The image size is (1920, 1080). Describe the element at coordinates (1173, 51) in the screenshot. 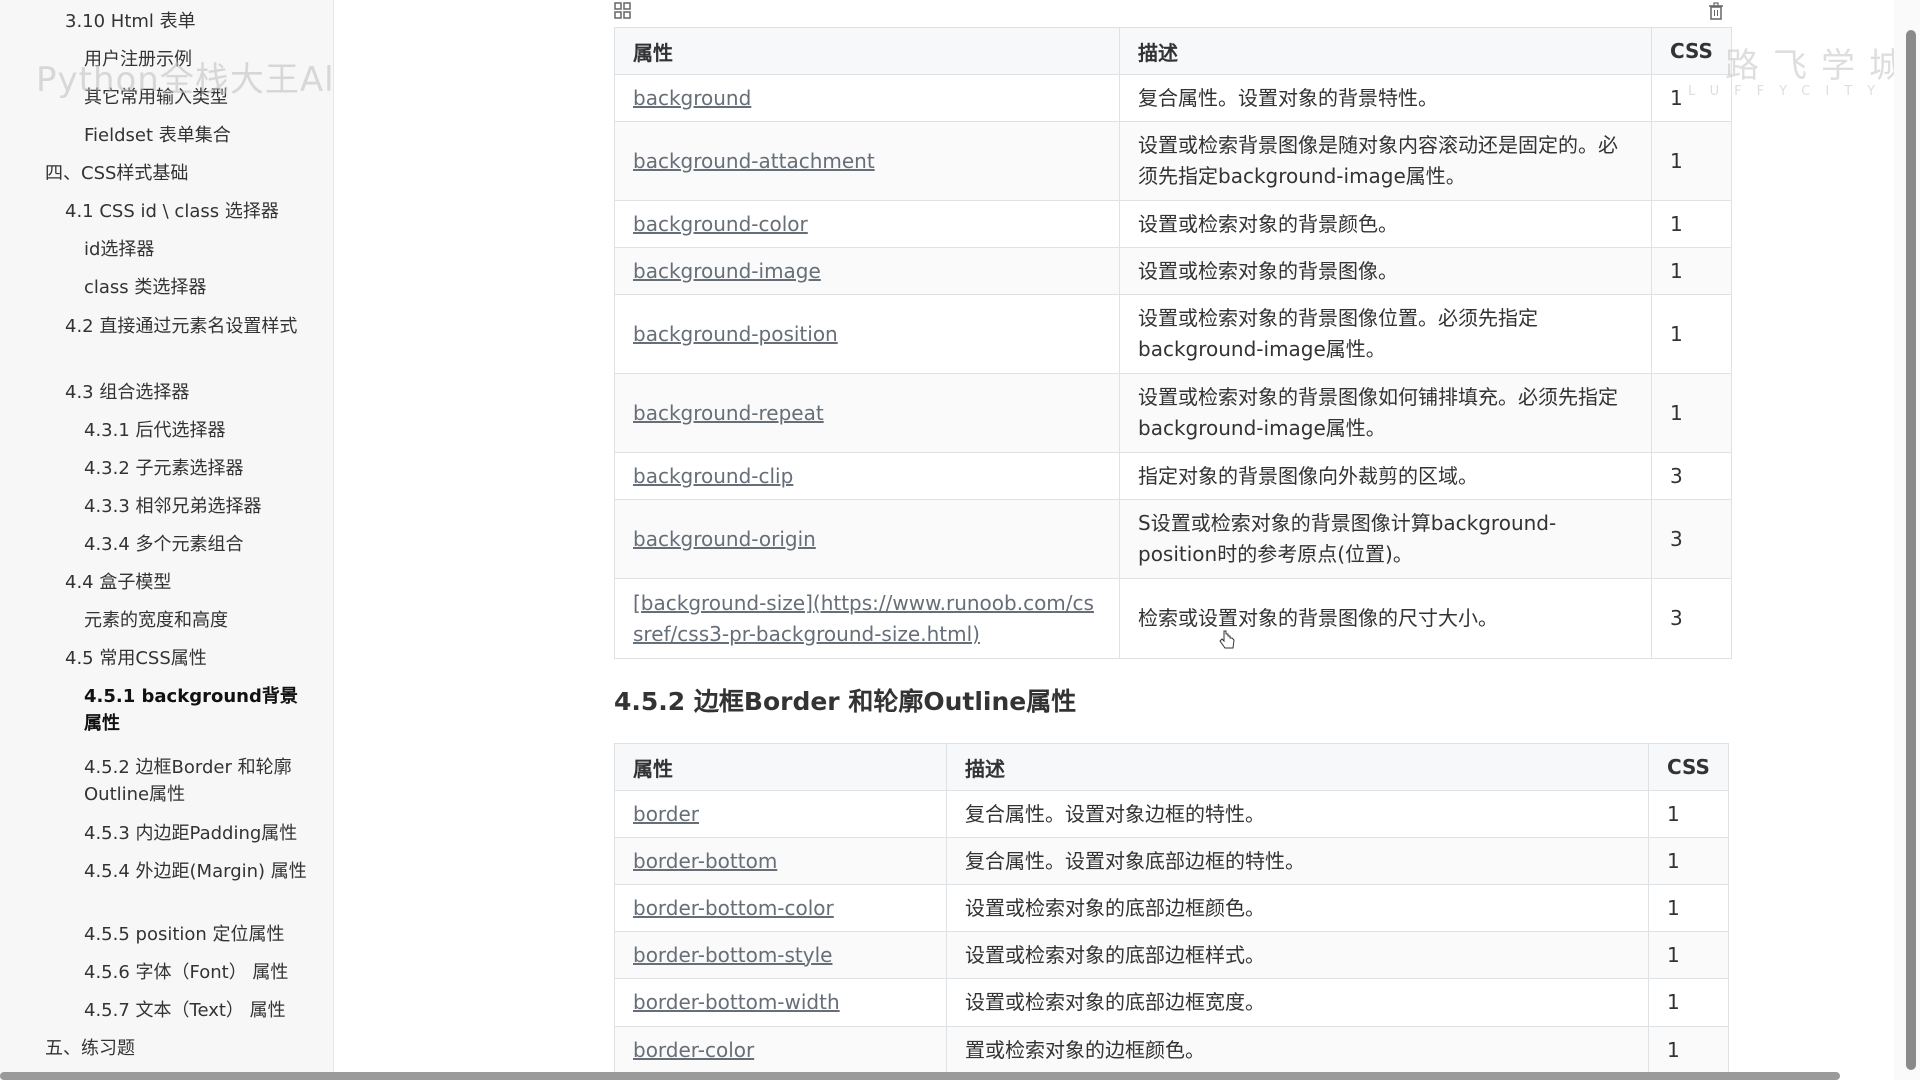

I see `table-header-row: 属性 描述 CSS` at that location.